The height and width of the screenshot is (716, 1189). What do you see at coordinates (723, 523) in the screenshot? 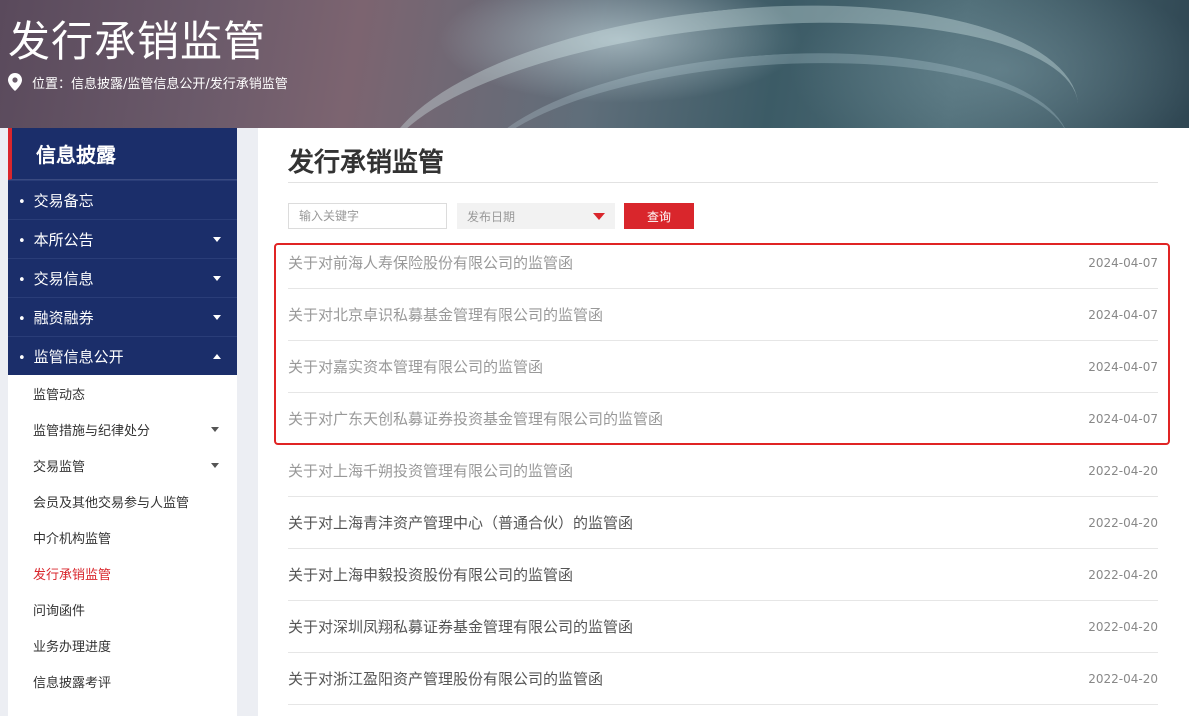
I see `list-item: 关于对上海青沣资产管理中心（普通合伙）的监管函 2022-04-20` at bounding box center [723, 523].